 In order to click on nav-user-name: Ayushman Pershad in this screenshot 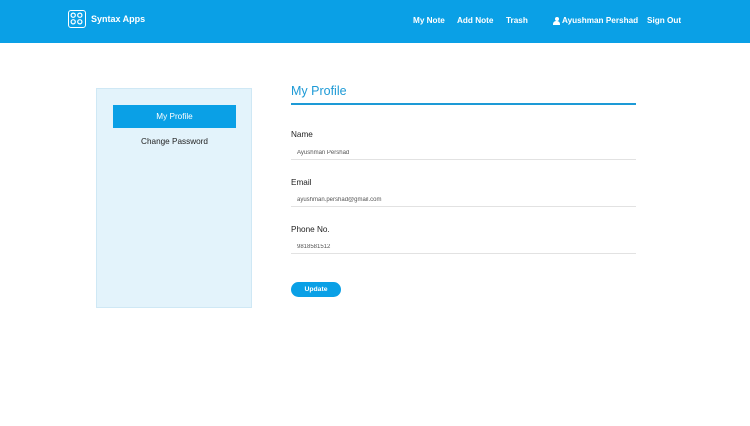, I will do `click(600, 20)`.